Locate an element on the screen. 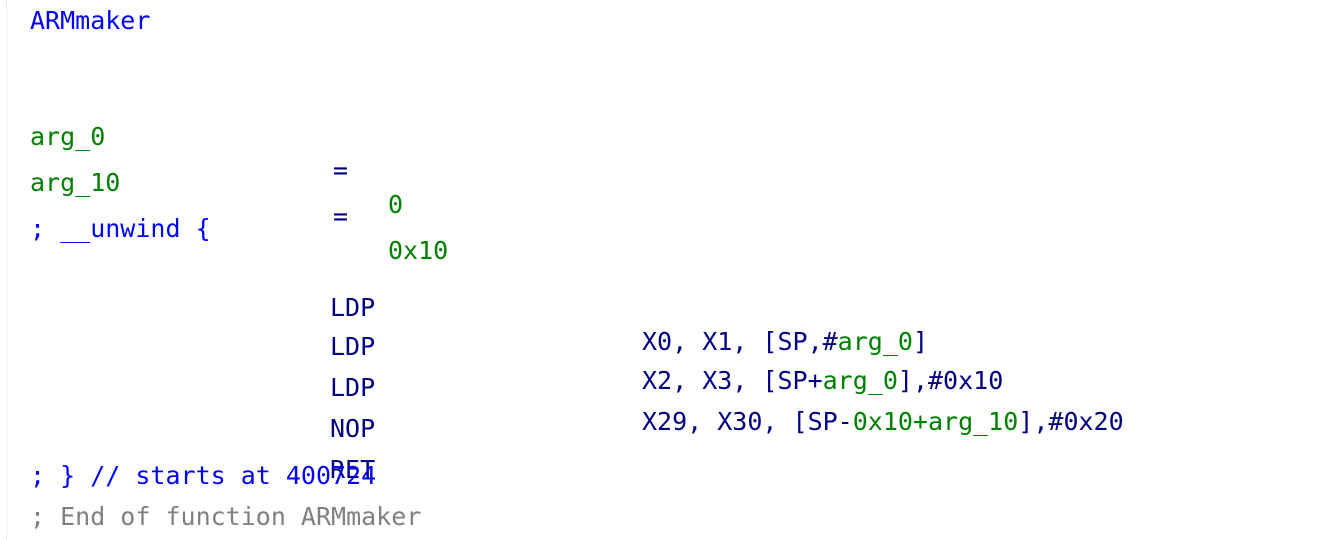  arg-definition-row: arg_0 = 0 is located at coordinates (216, 152).